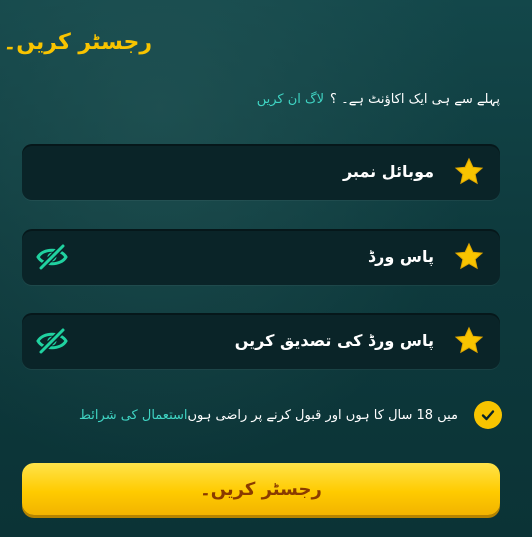 This screenshot has width=532, height=537. Describe the element at coordinates (261, 172) in the screenshot. I see `mobile-number-field: موبائل نمبر` at that location.